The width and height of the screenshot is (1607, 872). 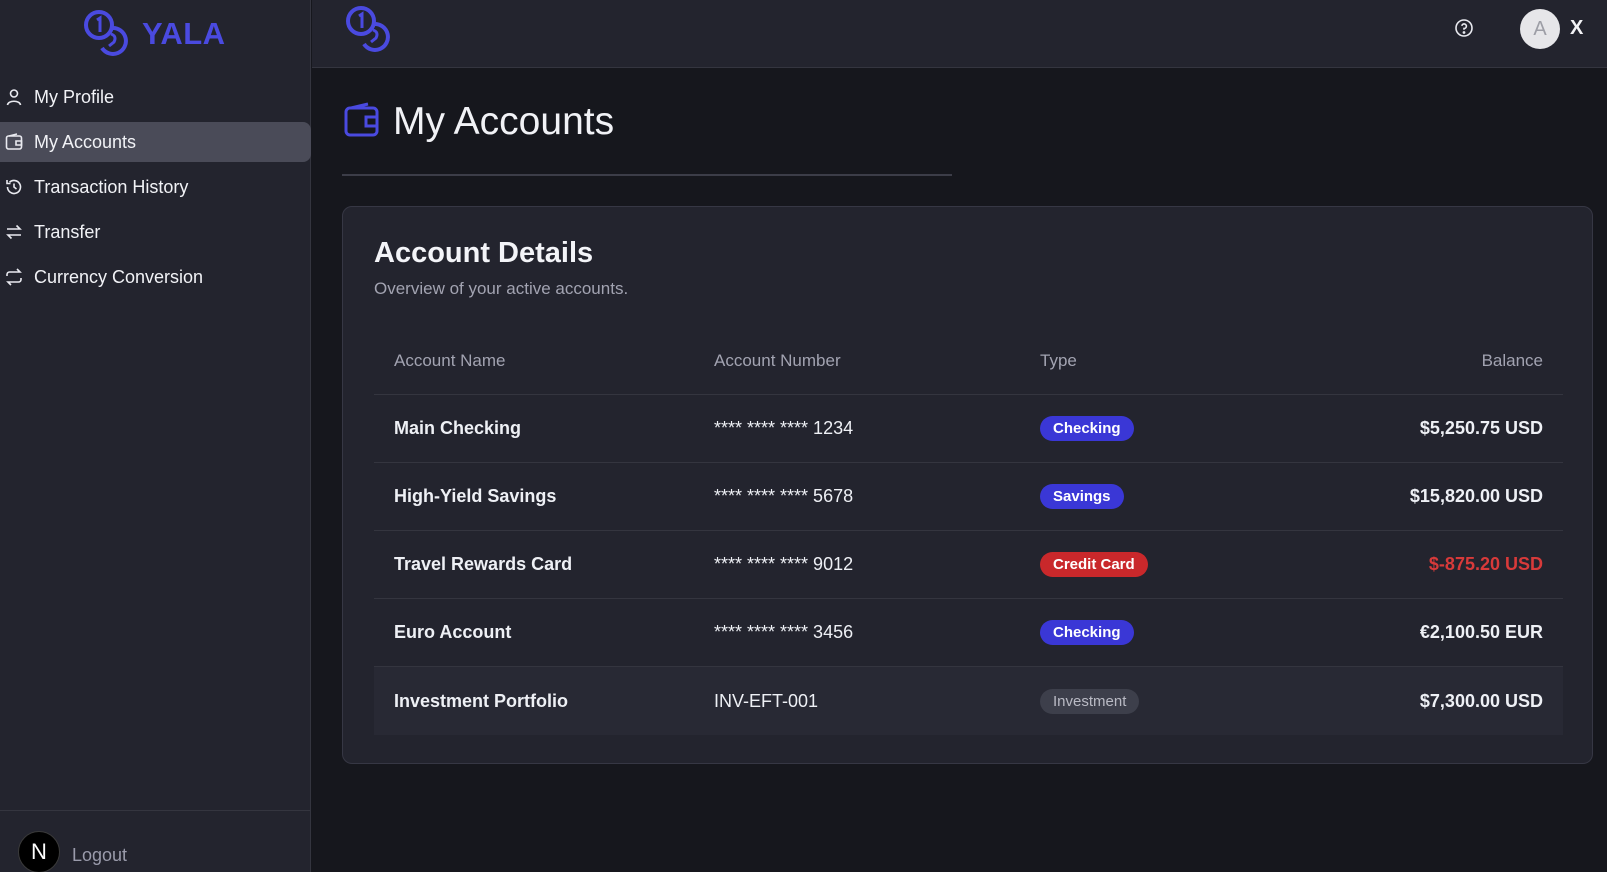 What do you see at coordinates (458, 428) in the screenshot?
I see `account-name: Main Checking` at bounding box center [458, 428].